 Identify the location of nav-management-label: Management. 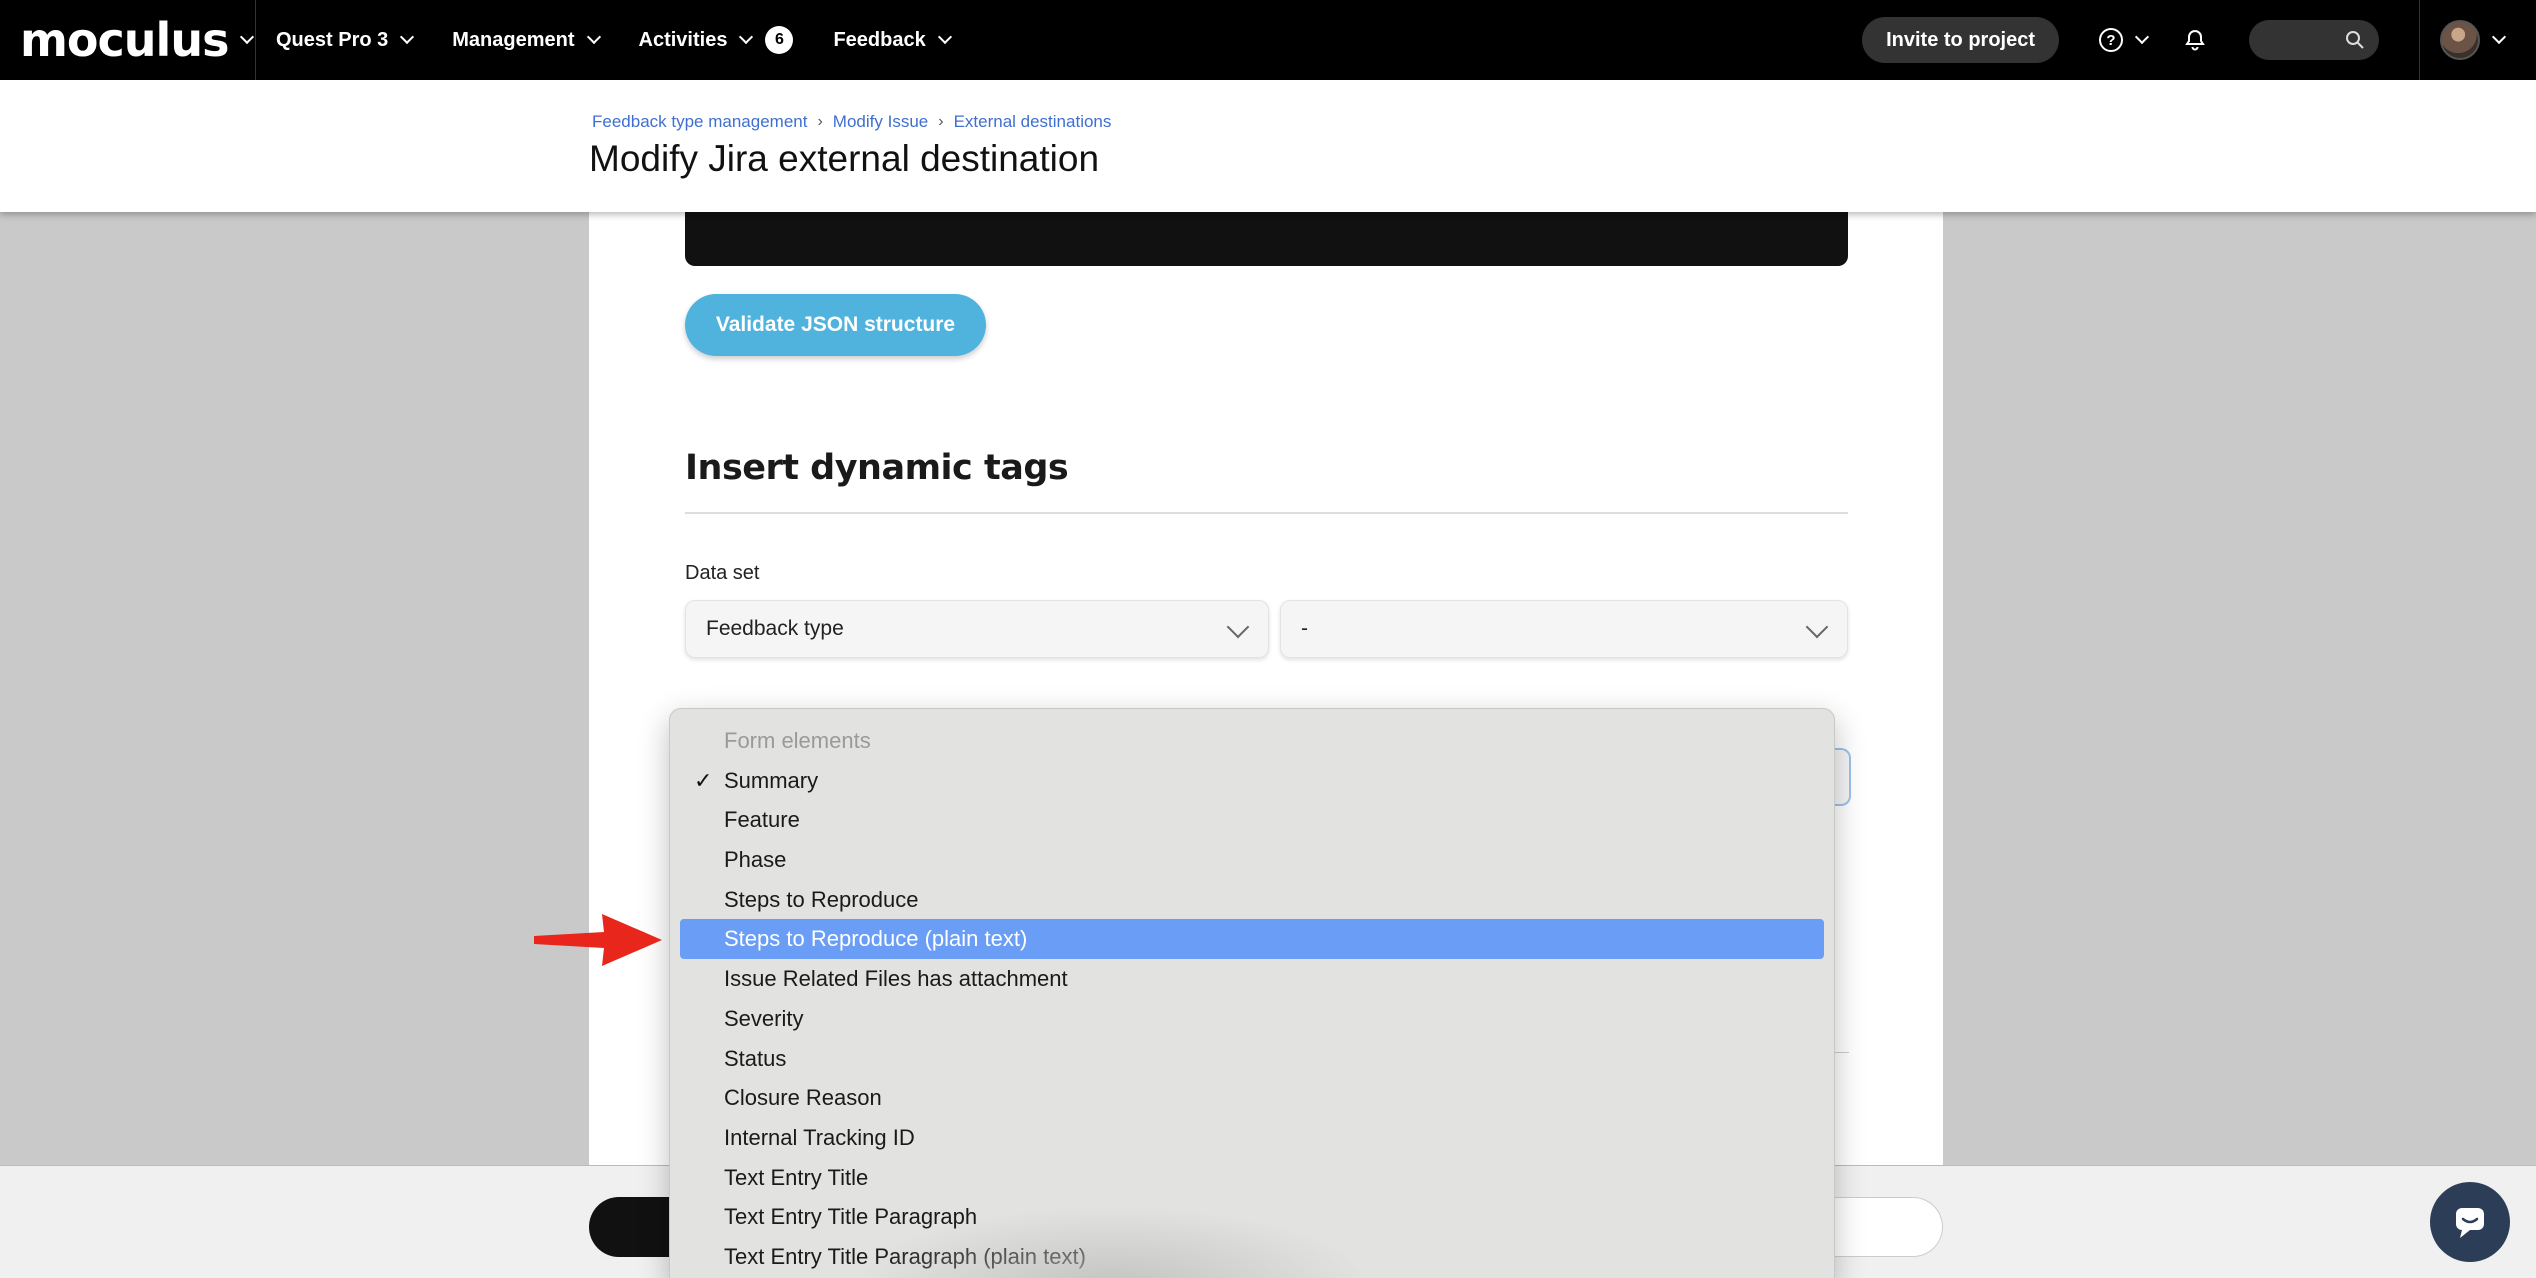
(513, 39).